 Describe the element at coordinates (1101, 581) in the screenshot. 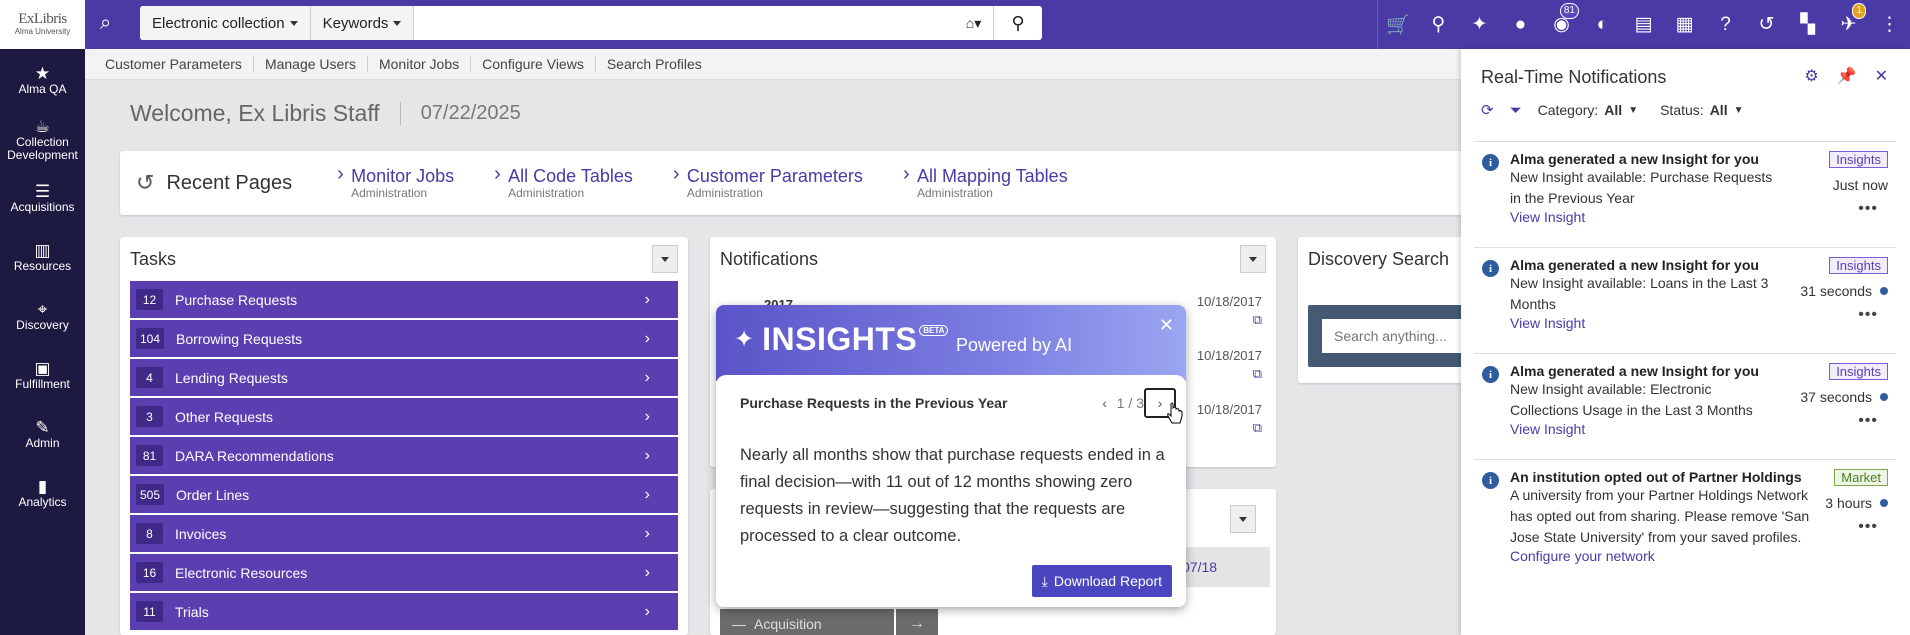

I see `download-report-button: ⤓ Download Report` at that location.